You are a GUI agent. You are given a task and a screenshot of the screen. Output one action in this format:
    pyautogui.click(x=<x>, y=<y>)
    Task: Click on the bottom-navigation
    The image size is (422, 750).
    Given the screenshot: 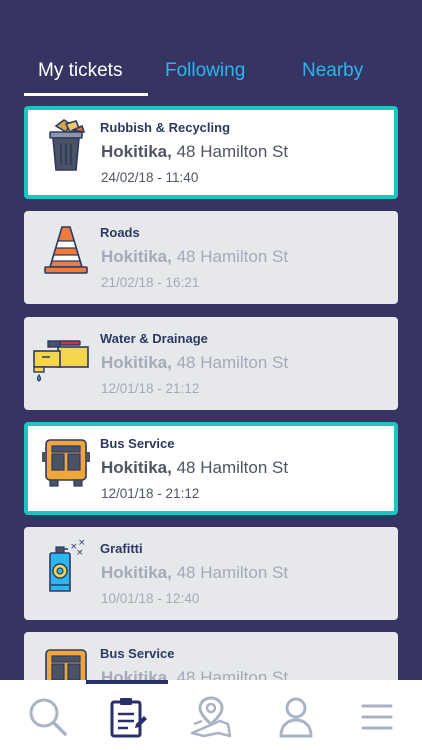 What is the action you would take?
    pyautogui.click(x=211, y=715)
    